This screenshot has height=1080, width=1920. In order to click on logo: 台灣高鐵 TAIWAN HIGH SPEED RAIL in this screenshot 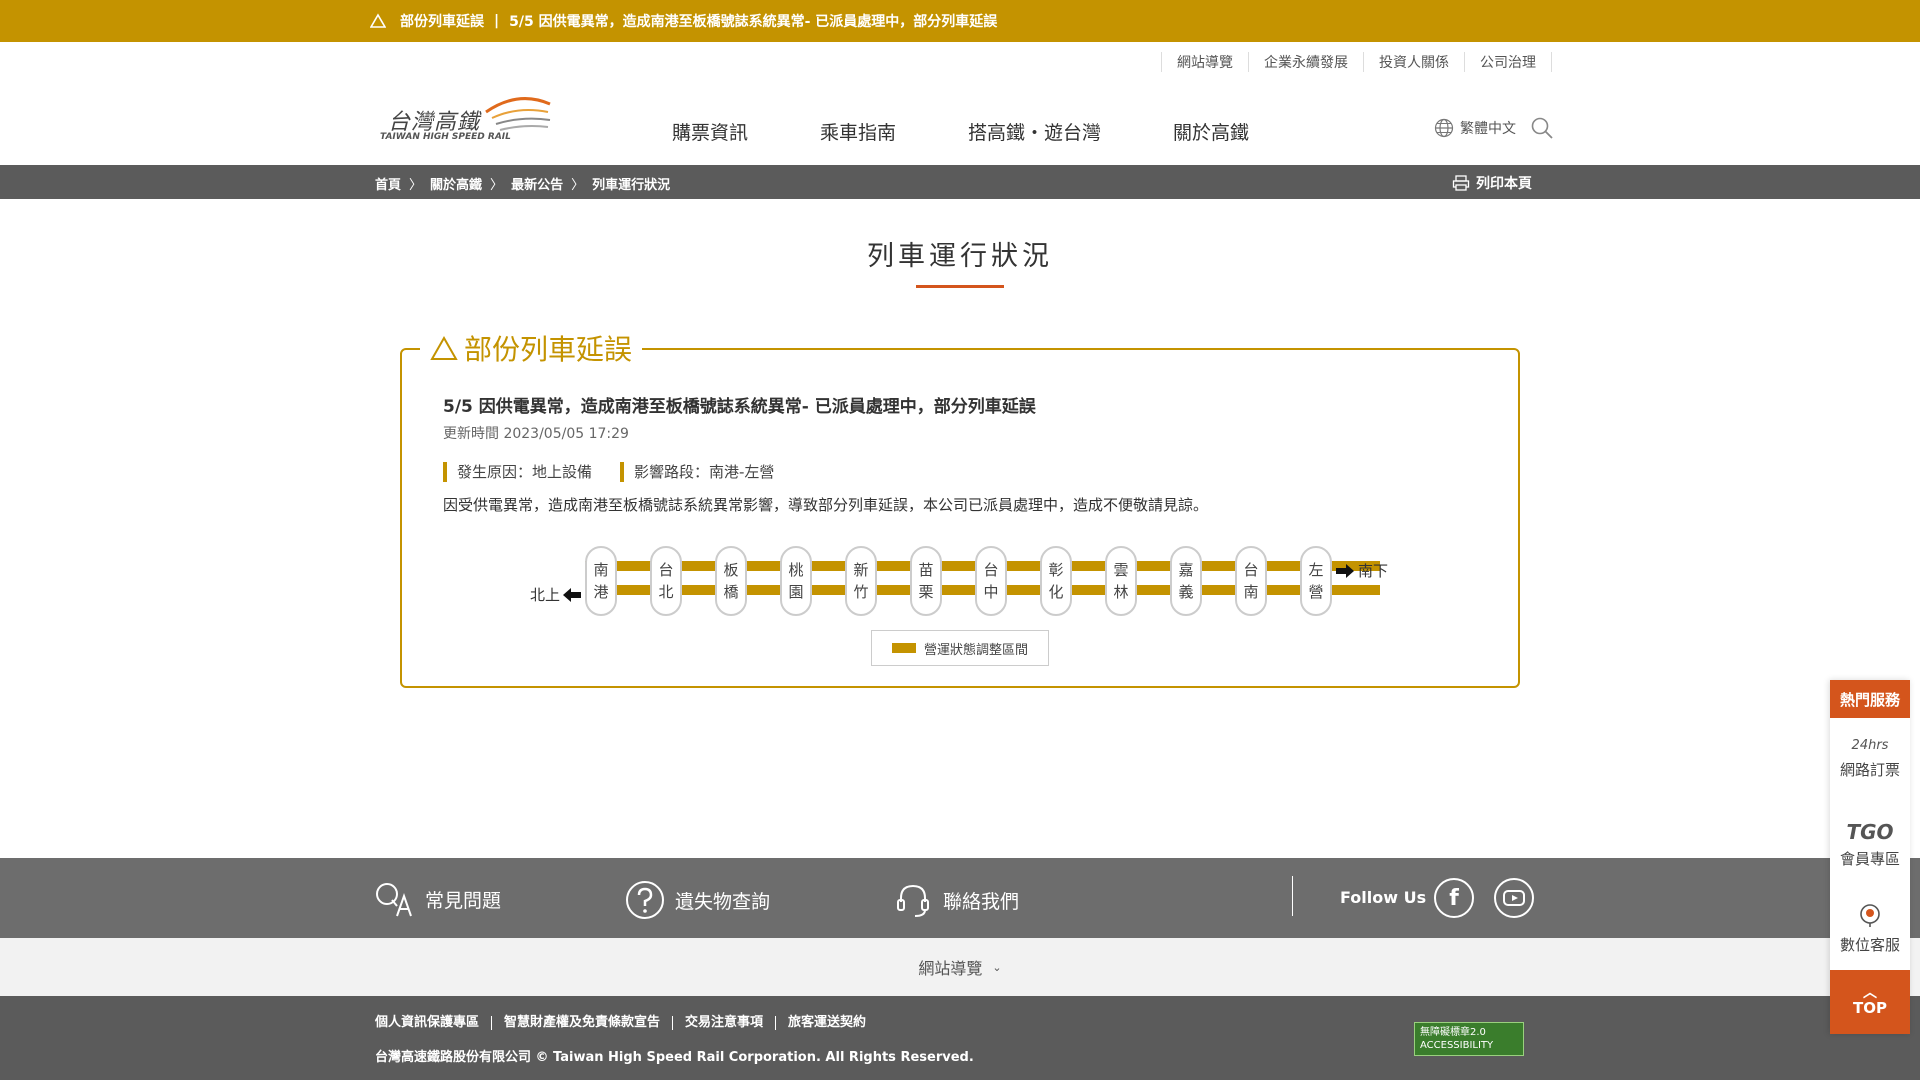, I will do `click(465, 120)`.